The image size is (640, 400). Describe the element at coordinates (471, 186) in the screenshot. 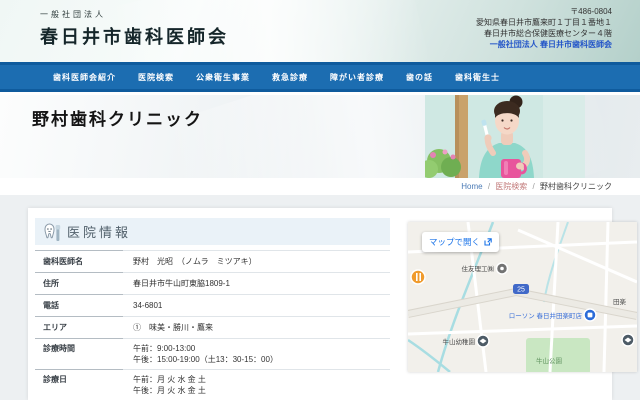

I see `breadcrumb-home-link: Home` at that location.